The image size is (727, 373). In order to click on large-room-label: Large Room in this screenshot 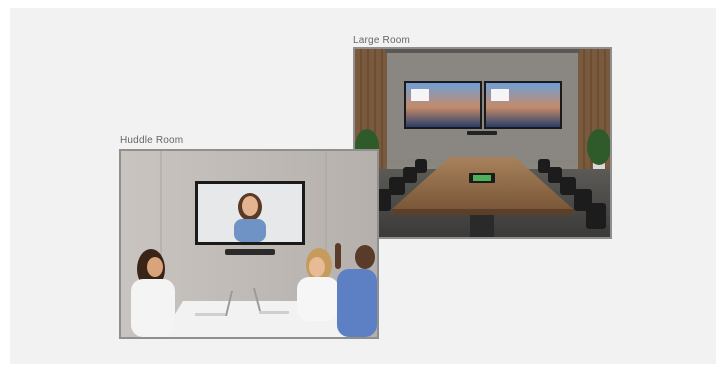, I will do `click(382, 40)`.